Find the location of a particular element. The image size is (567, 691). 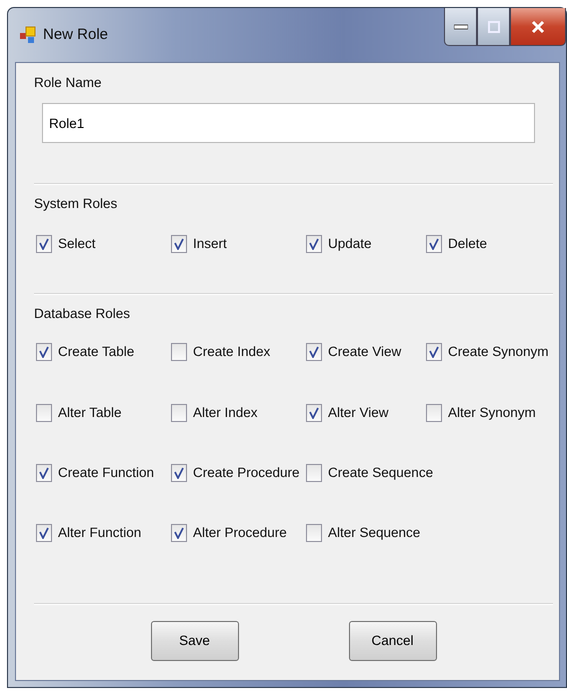

minimize-button is located at coordinates (460, 27).